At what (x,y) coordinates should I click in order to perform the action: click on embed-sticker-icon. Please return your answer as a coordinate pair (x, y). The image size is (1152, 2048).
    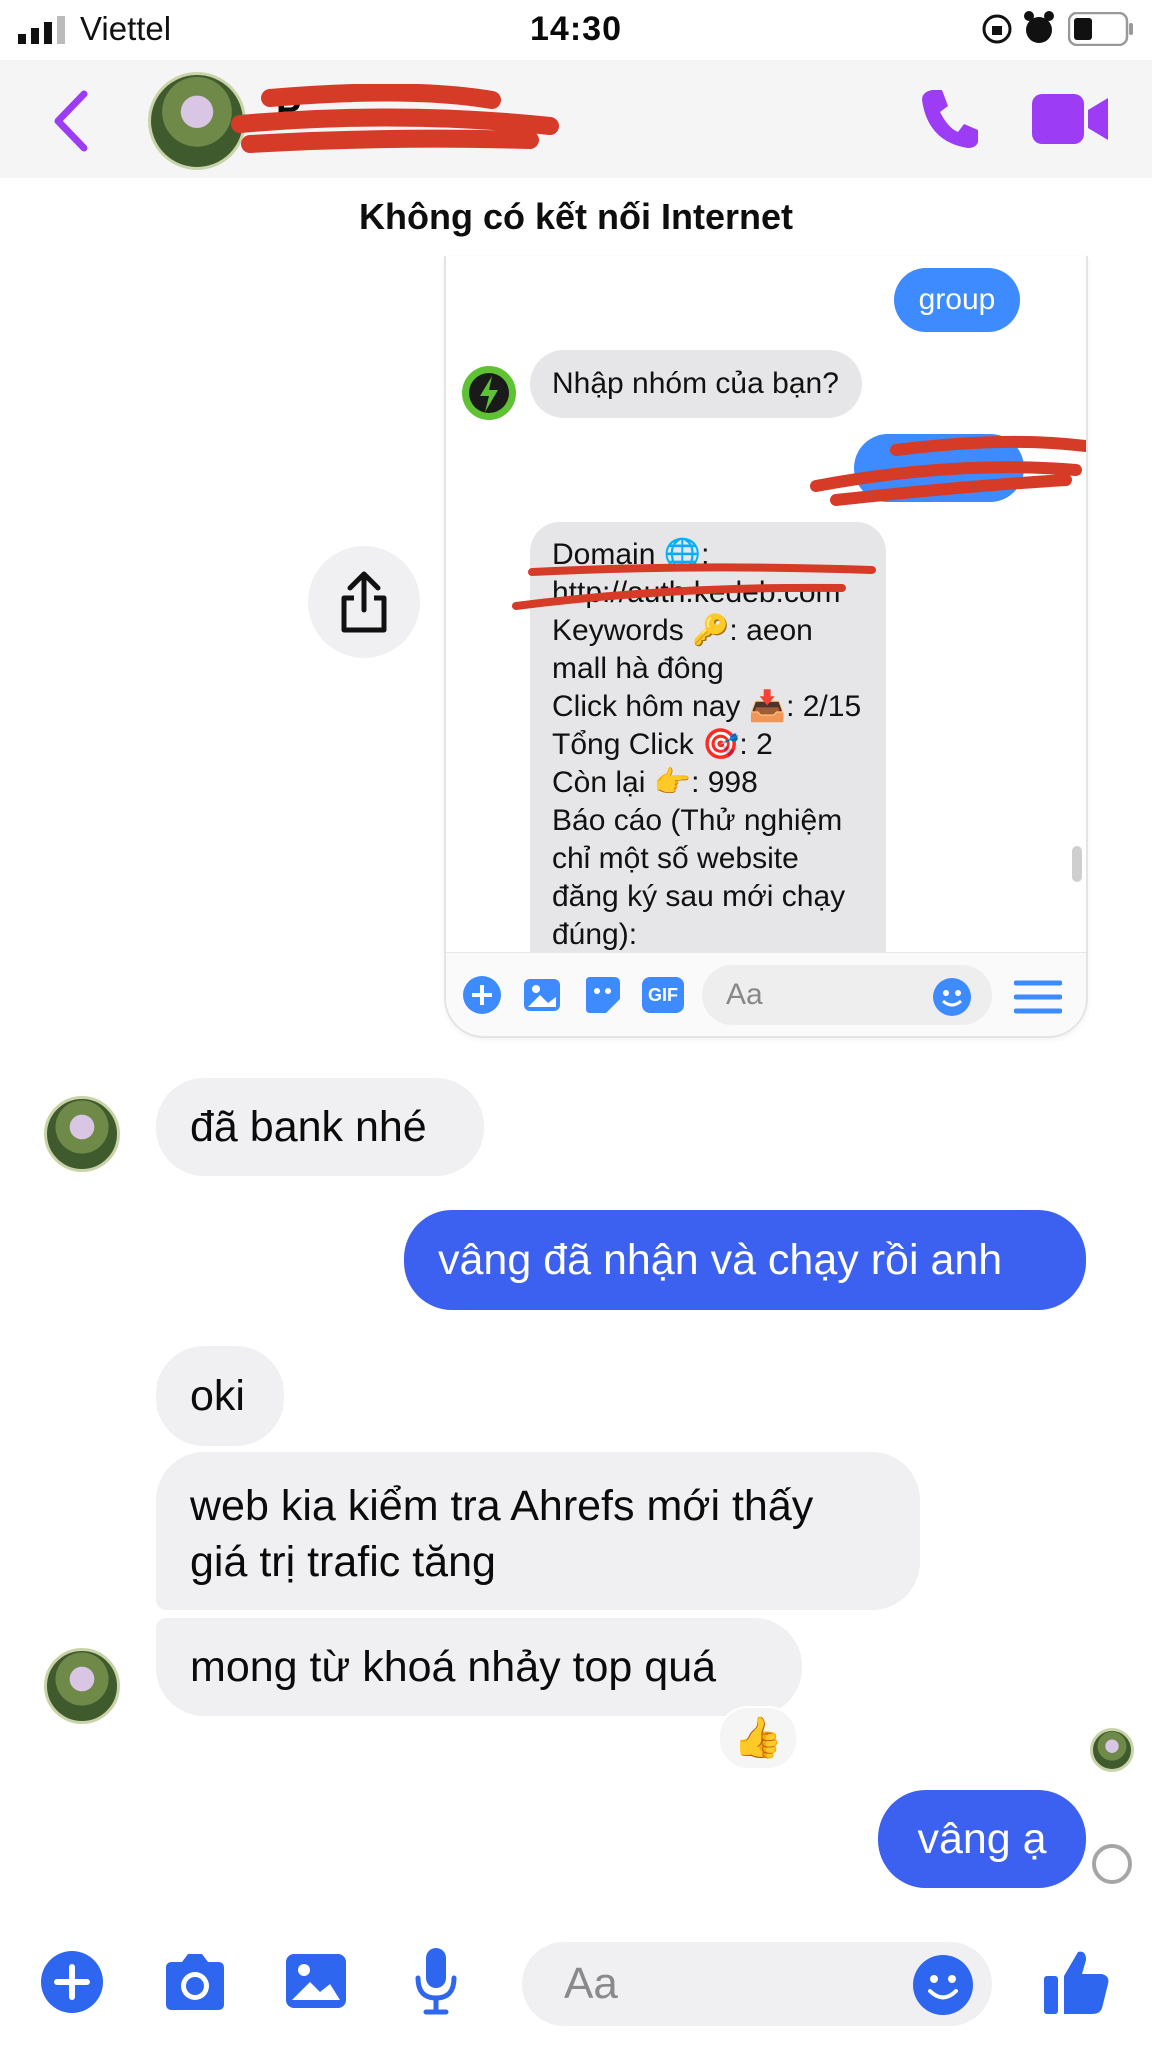
    Looking at the image, I should click on (603, 995).